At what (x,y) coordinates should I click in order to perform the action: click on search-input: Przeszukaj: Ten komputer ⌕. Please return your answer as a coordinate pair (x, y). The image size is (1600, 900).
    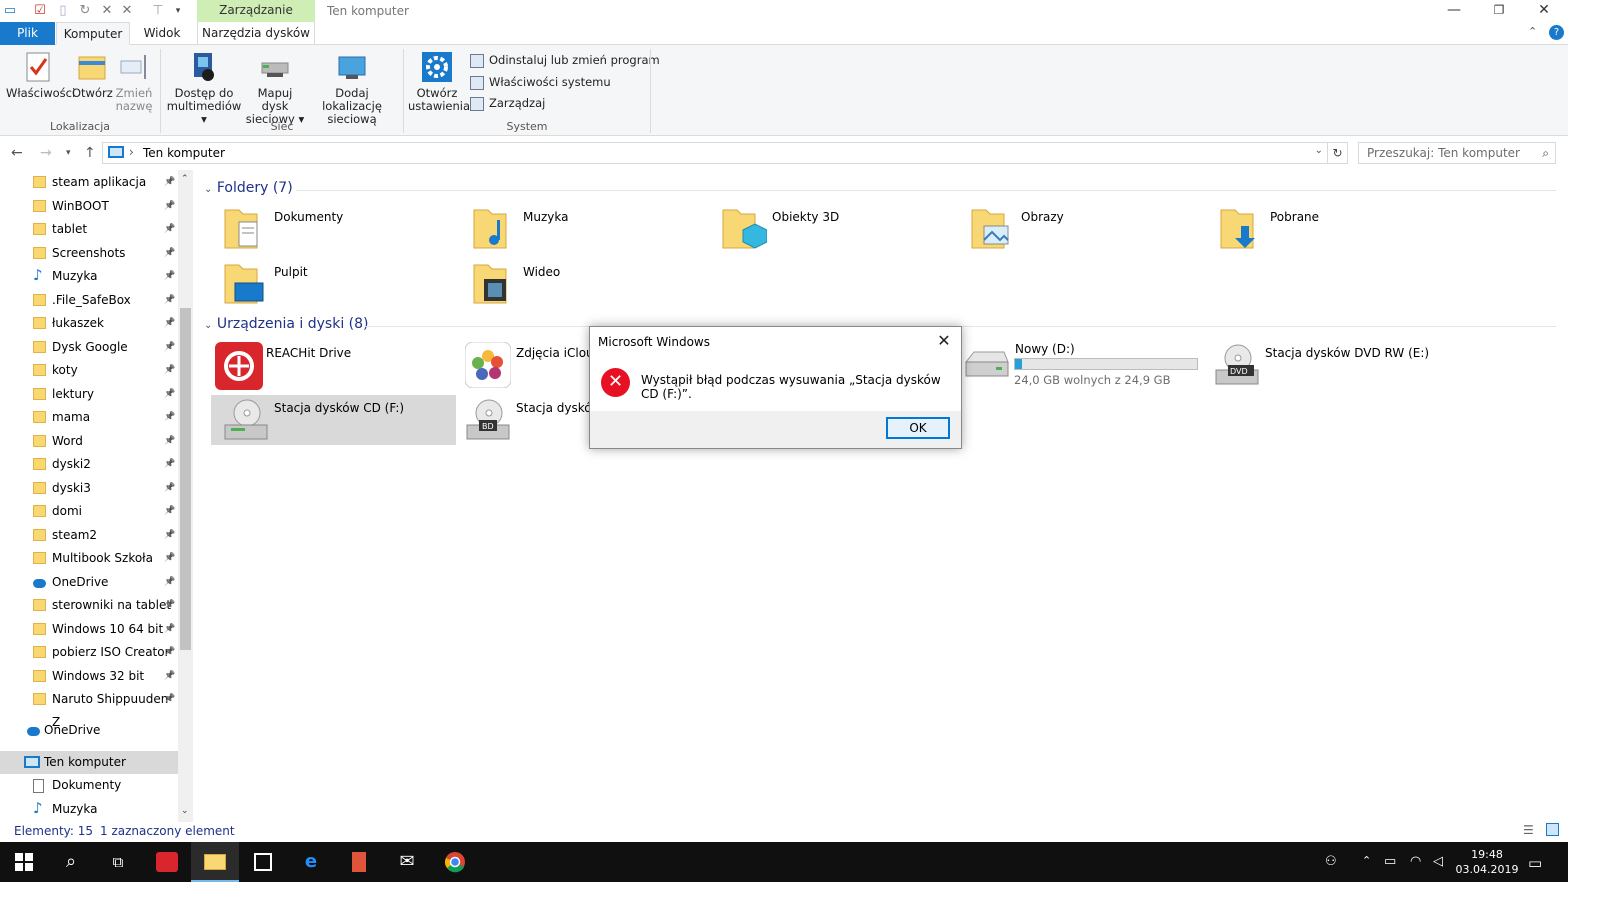
    Looking at the image, I should click on (1457, 153).